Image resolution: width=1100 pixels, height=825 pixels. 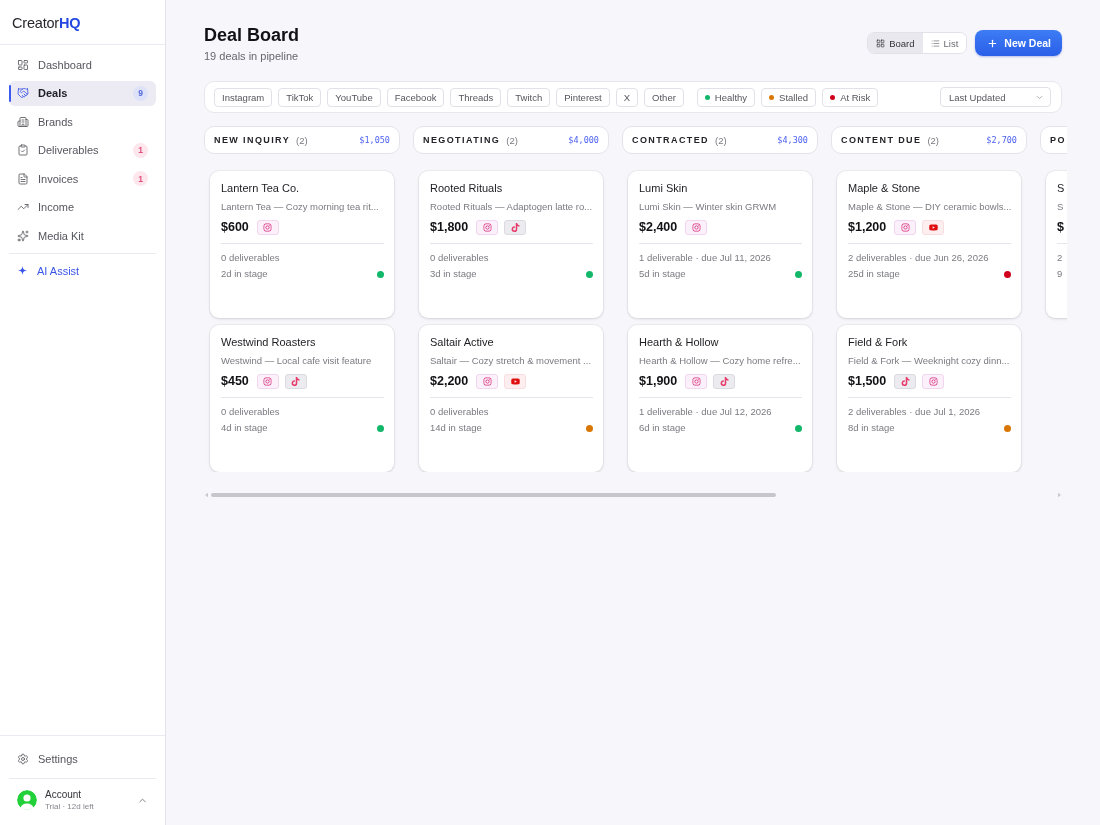 What do you see at coordinates (476, 97) in the screenshot?
I see `filter-chip: Threads` at bounding box center [476, 97].